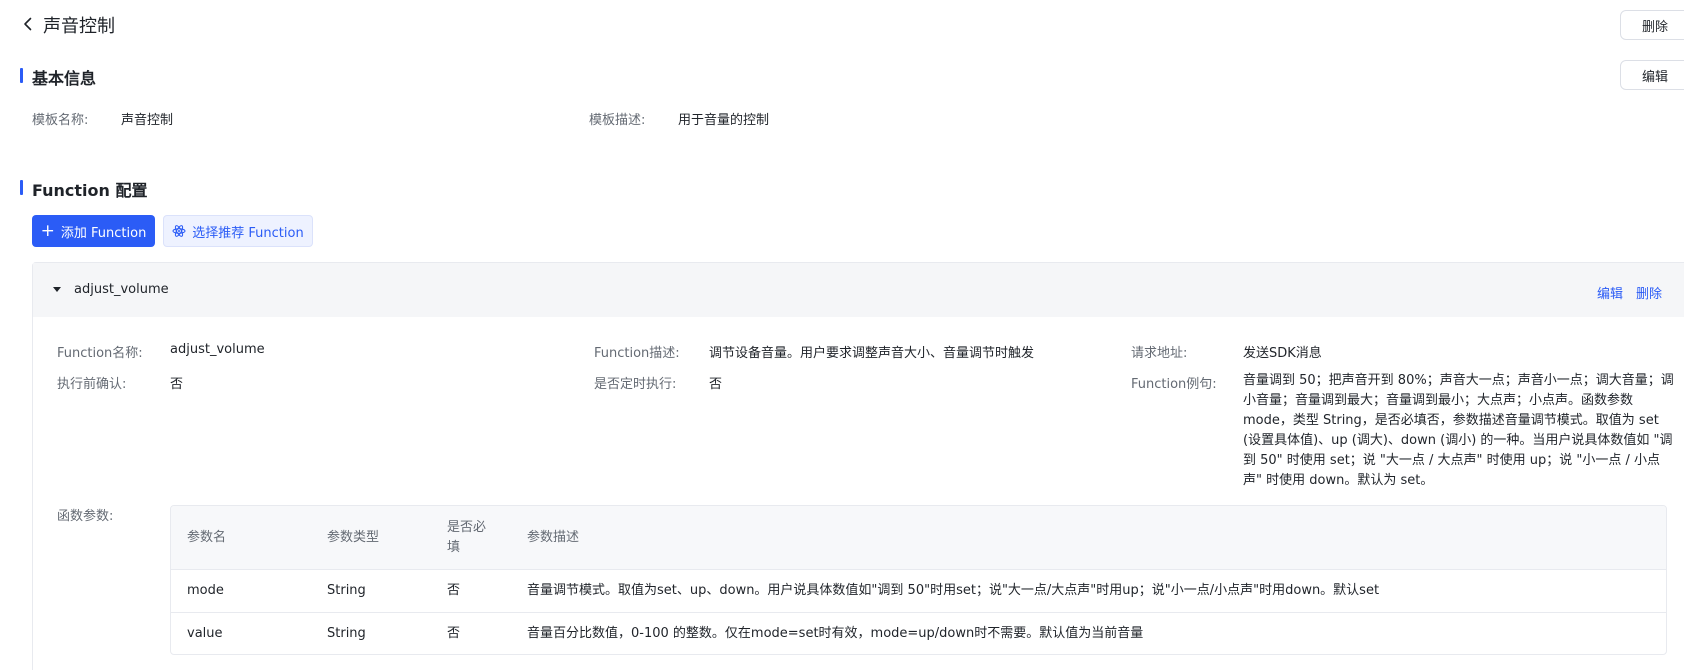 The width and height of the screenshot is (1684, 670). What do you see at coordinates (617, 120) in the screenshot?
I see `template-desc-label: 模板描述:` at bounding box center [617, 120].